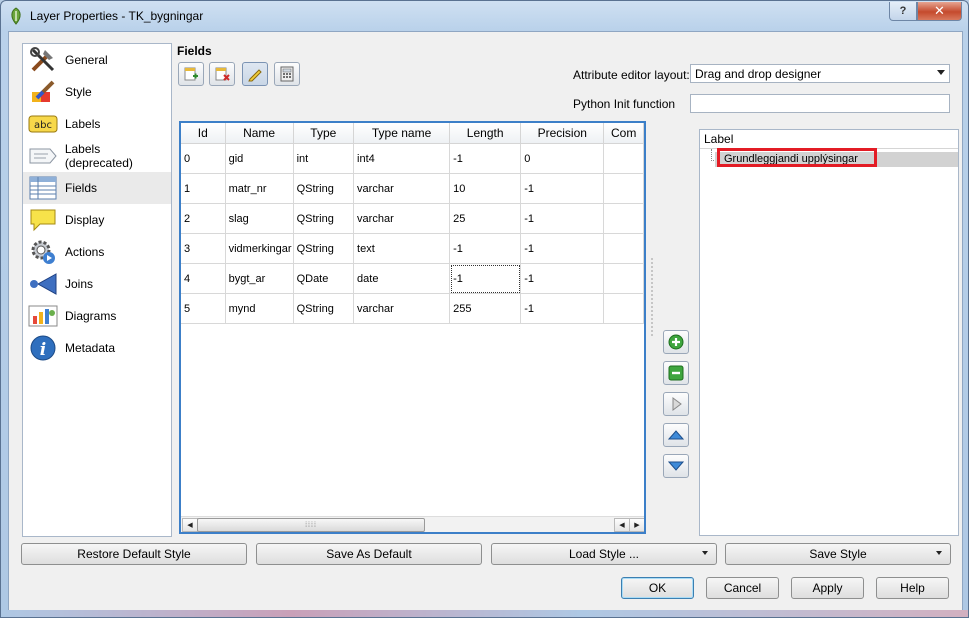  I want to click on column-header-type: Type, so click(324, 133).